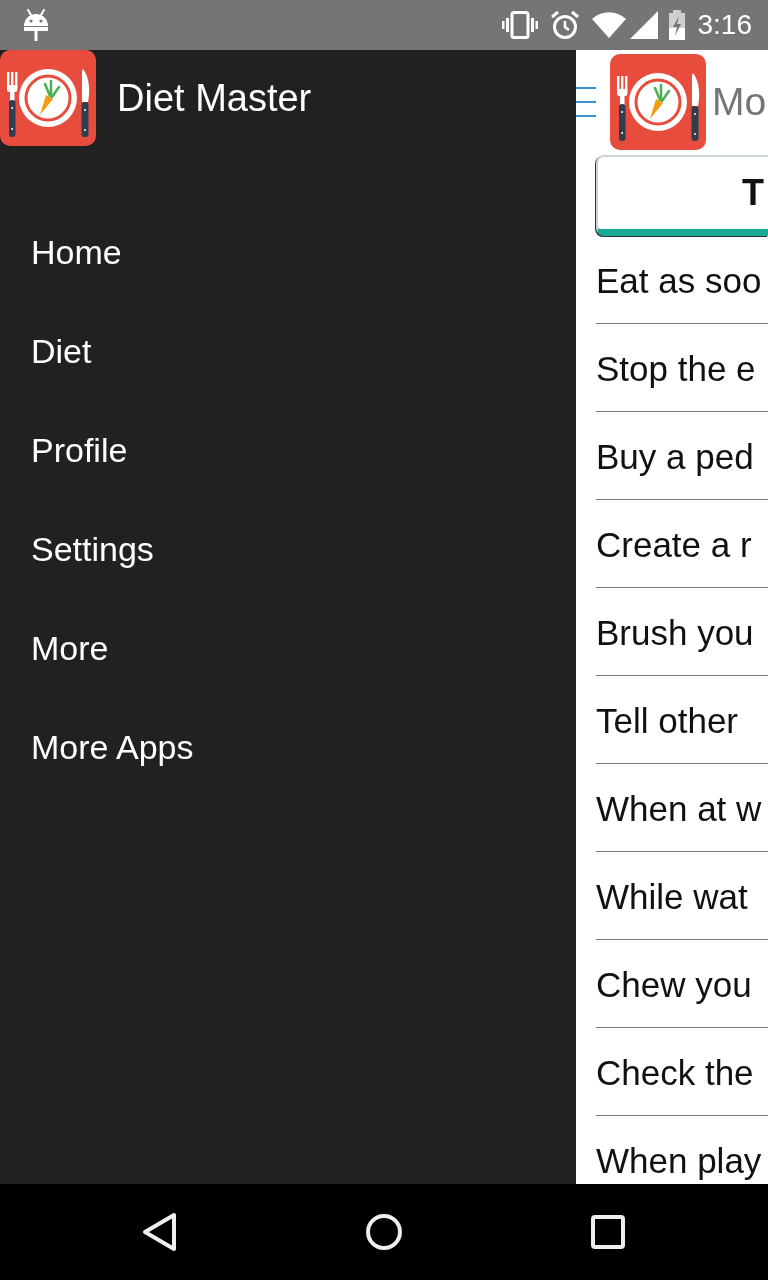 This screenshot has width=768, height=1280. Describe the element at coordinates (112, 746) in the screenshot. I see `menu-item: More Apps` at that location.